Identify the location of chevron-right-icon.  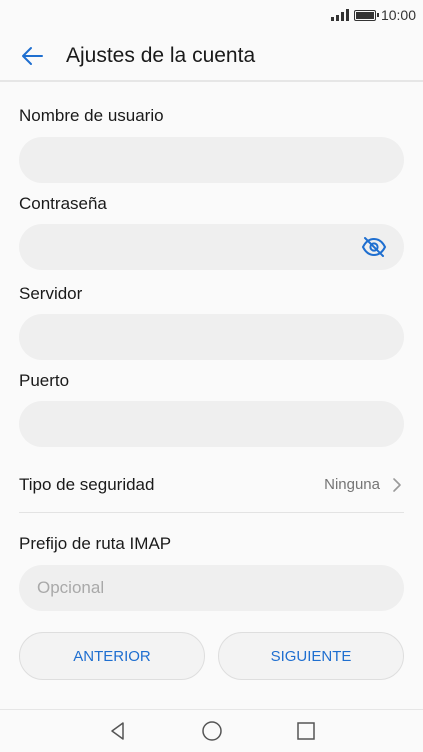
(397, 485).